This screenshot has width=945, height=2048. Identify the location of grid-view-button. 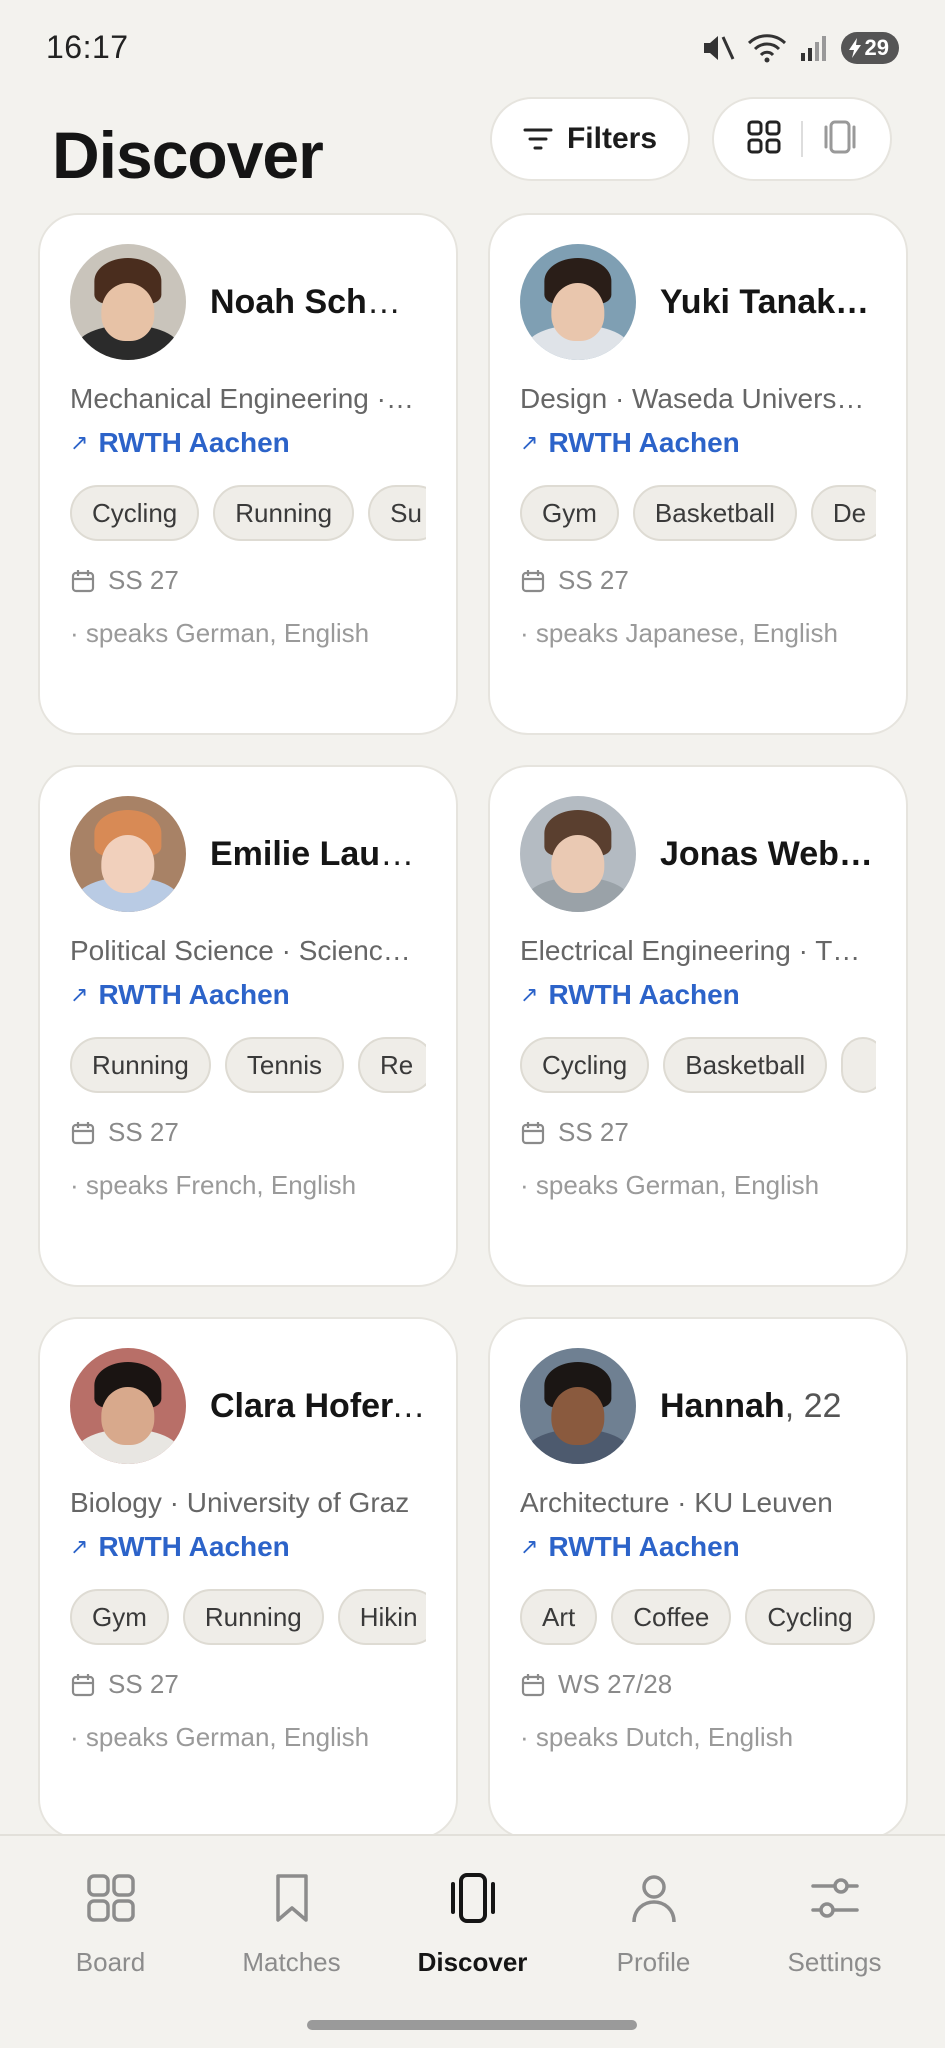
(764, 139).